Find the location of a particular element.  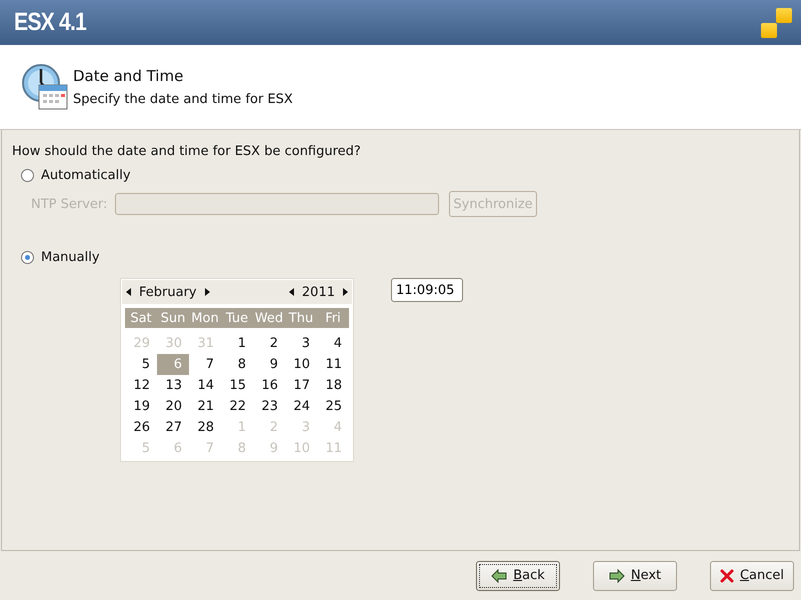

weekday-label: Mon is located at coordinates (205, 318).